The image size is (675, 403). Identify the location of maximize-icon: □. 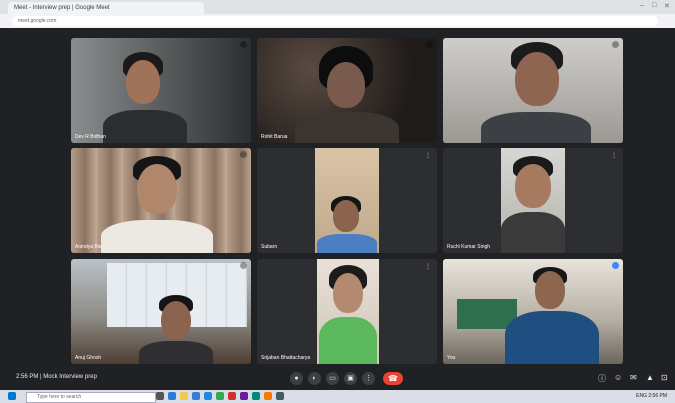
(654, 5).